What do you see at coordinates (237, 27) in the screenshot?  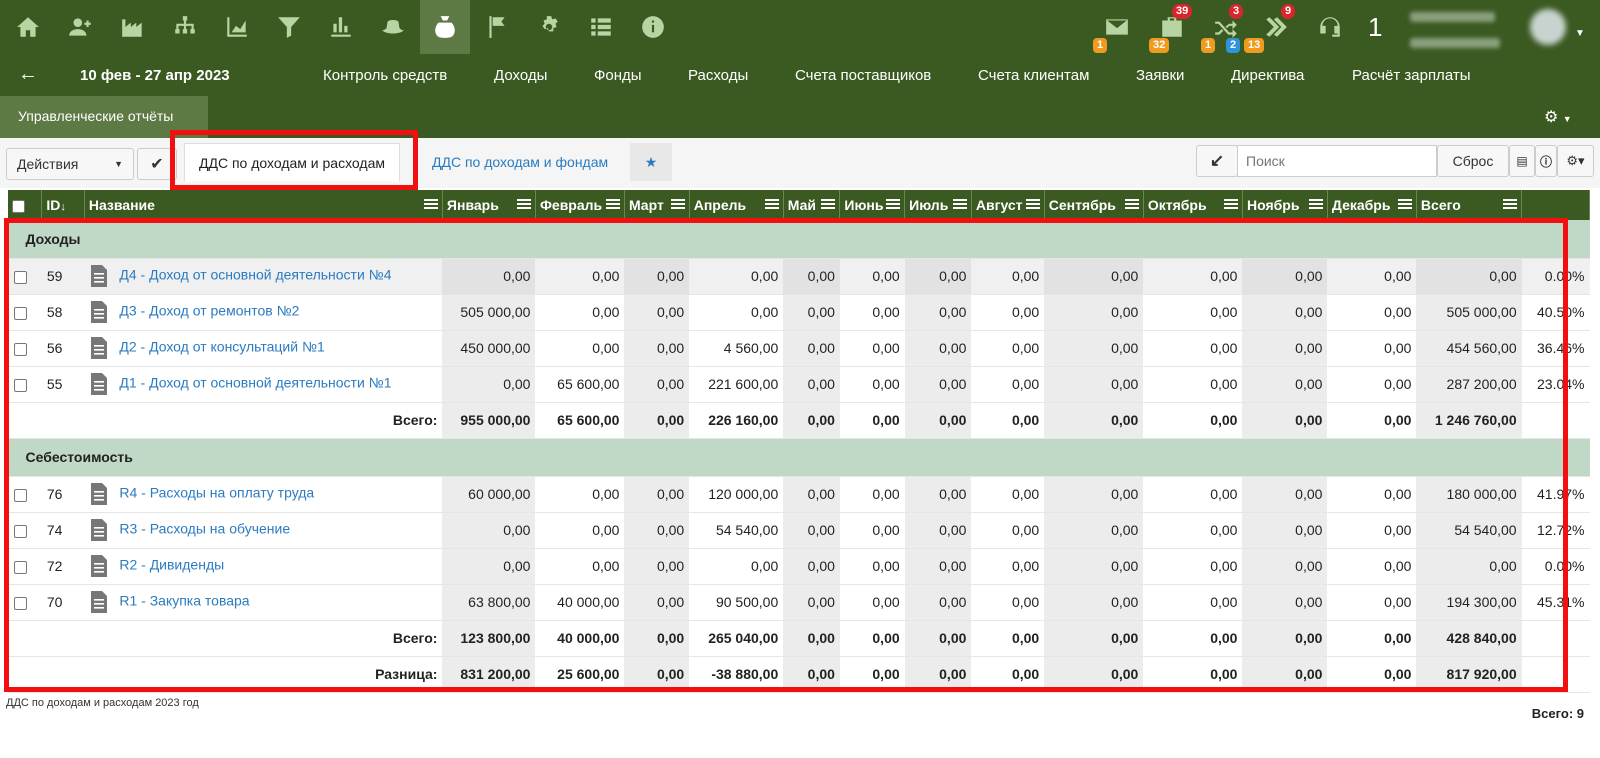 I see `area-chart-icon` at bounding box center [237, 27].